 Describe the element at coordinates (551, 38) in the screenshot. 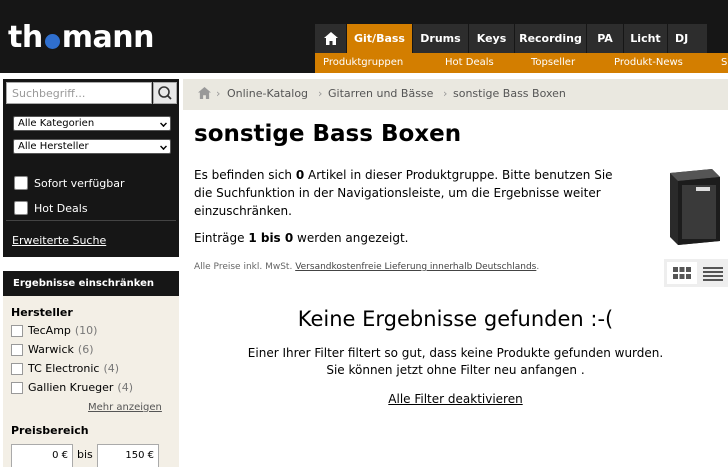

I see `nav-tab-recording: Recording` at that location.